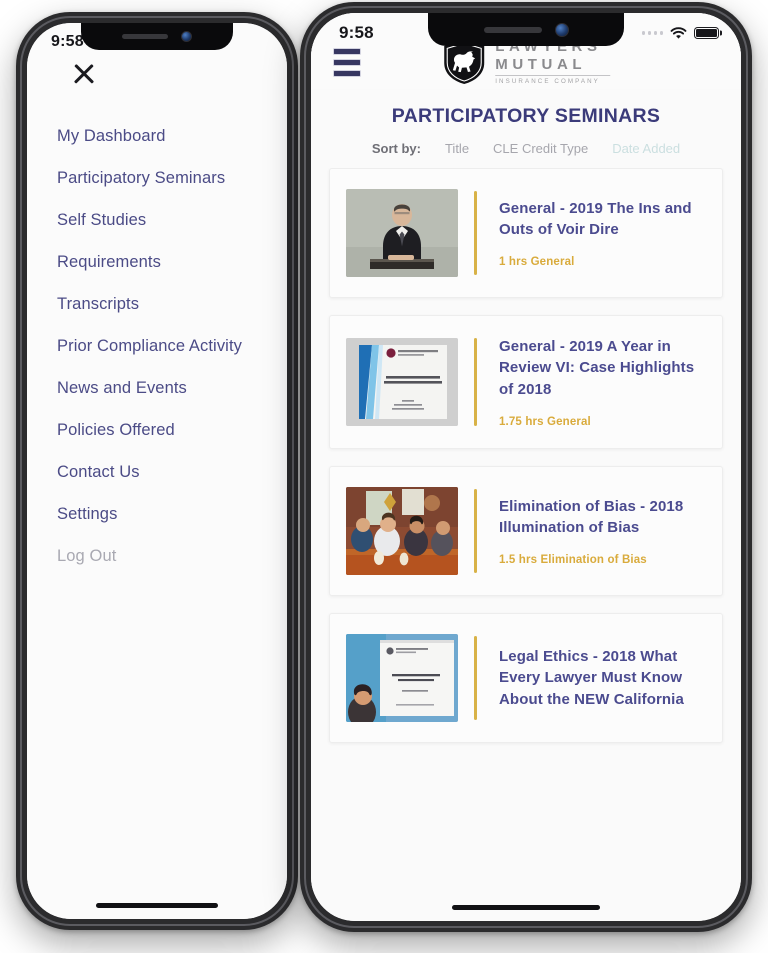 The image size is (768, 953). What do you see at coordinates (512, 29) in the screenshot?
I see `earpiece-speaker-icon-front` at bounding box center [512, 29].